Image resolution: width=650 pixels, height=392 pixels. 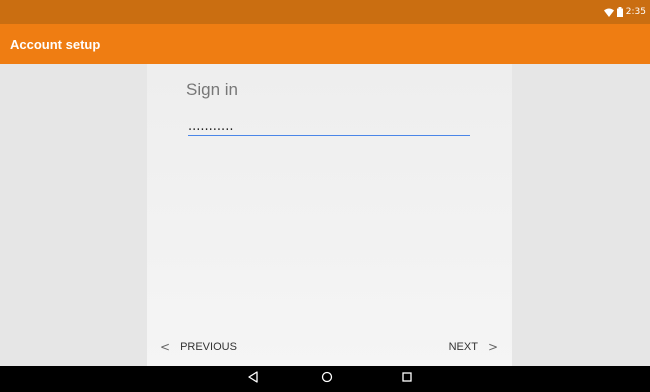 I want to click on previous-label: PREVIOUS, so click(x=208, y=347).